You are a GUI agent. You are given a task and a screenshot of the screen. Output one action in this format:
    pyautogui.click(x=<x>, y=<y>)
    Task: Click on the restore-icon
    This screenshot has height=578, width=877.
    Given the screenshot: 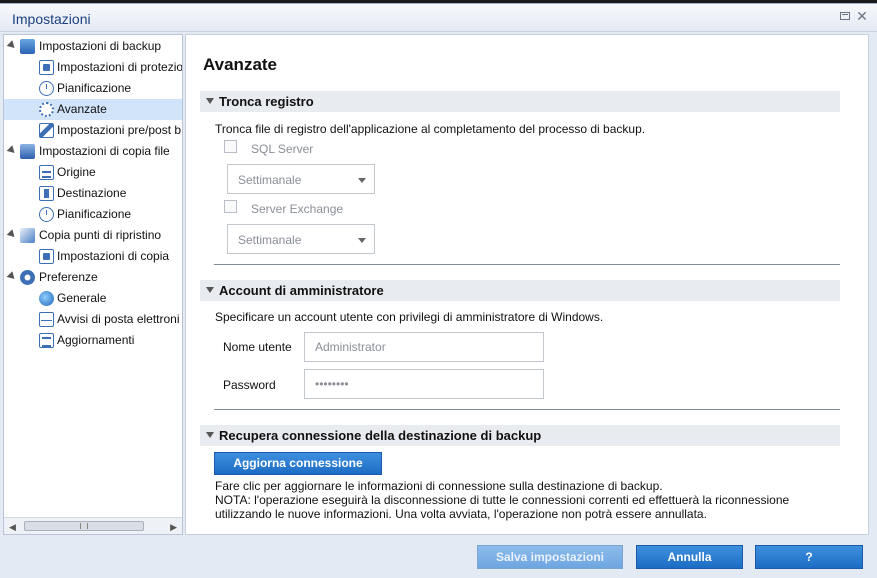 What is the action you would take?
    pyautogui.click(x=845, y=16)
    